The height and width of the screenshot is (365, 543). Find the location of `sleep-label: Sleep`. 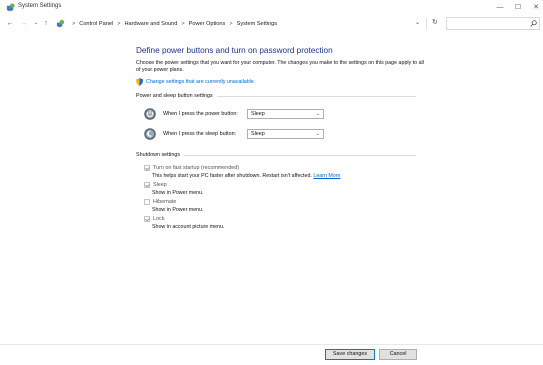

sleep-label: Sleep is located at coordinates (160, 185).